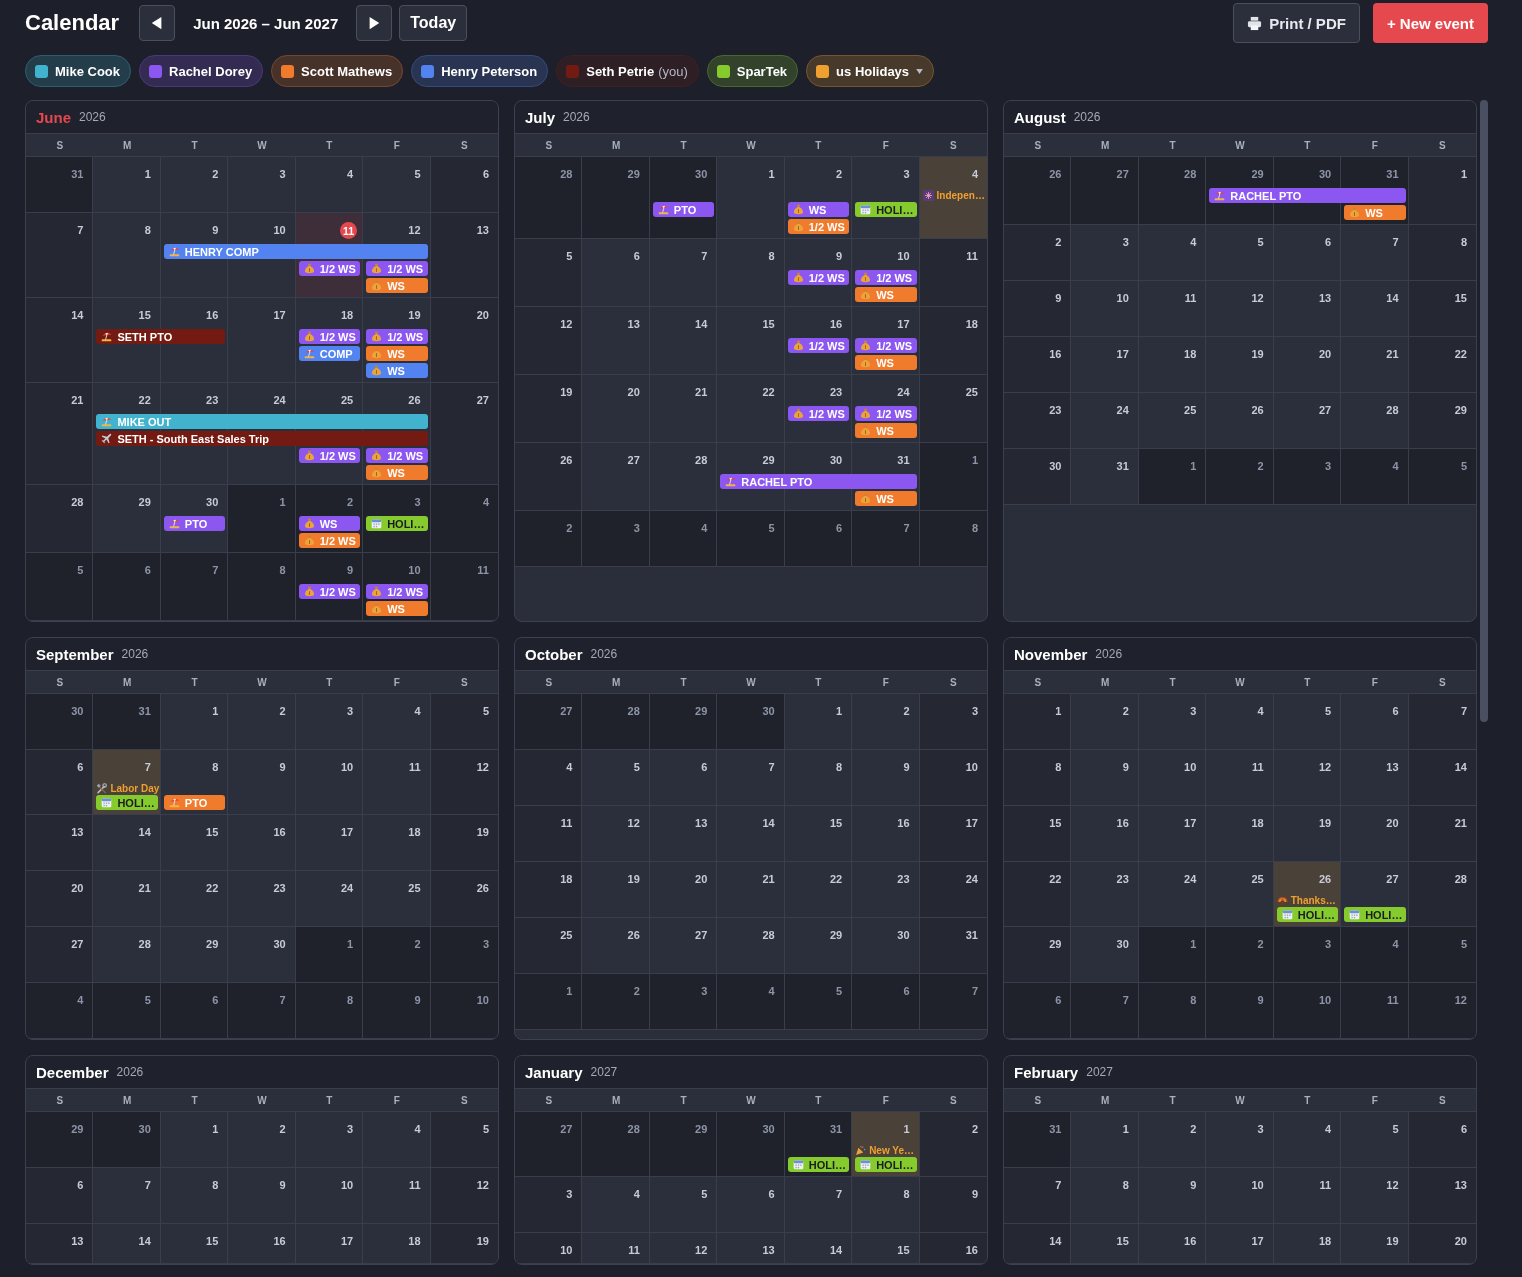 Image resolution: width=1522 pixels, height=1277 pixels. I want to click on today-button: Today, so click(433, 23).